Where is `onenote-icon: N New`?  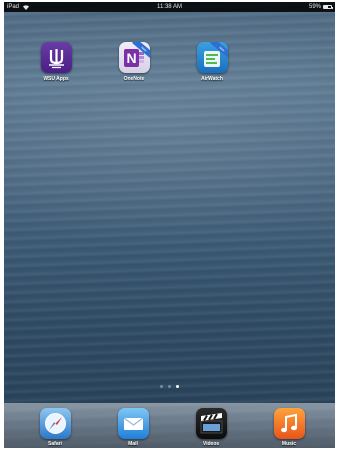 onenote-icon: N New is located at coordinates (134, 57).